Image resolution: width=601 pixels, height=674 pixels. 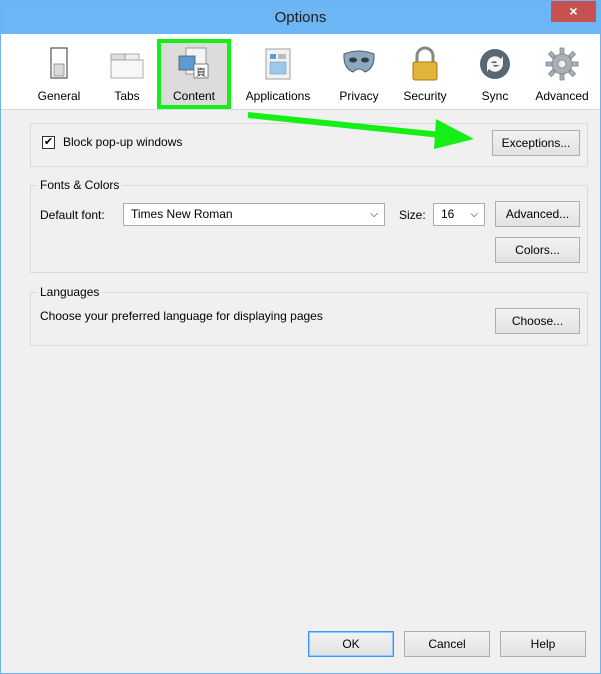 I want to click on svg-text: 頁, so click(x=201, y=73).